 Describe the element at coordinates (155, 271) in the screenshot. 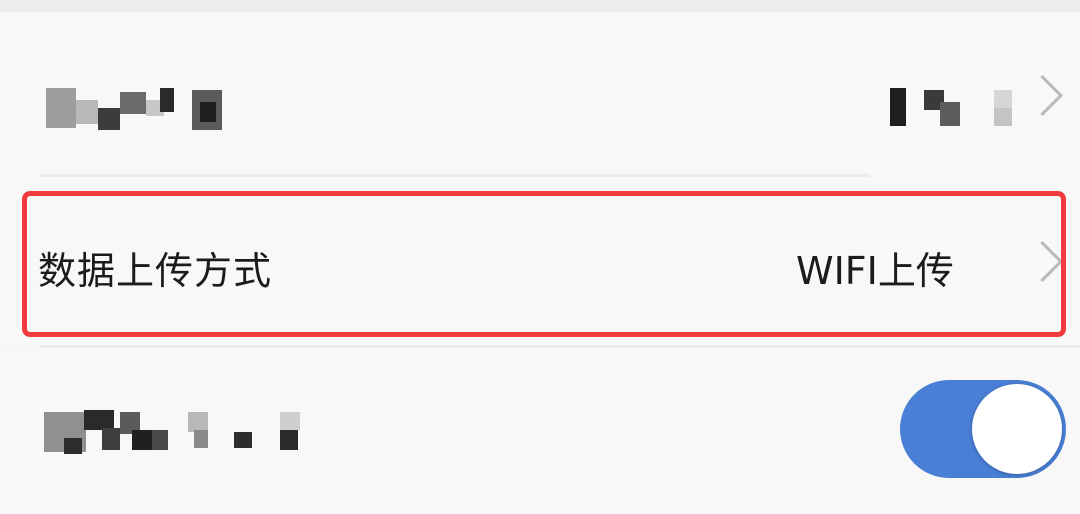

I see `data-upload-method-label: 数据上传方式` at that location.